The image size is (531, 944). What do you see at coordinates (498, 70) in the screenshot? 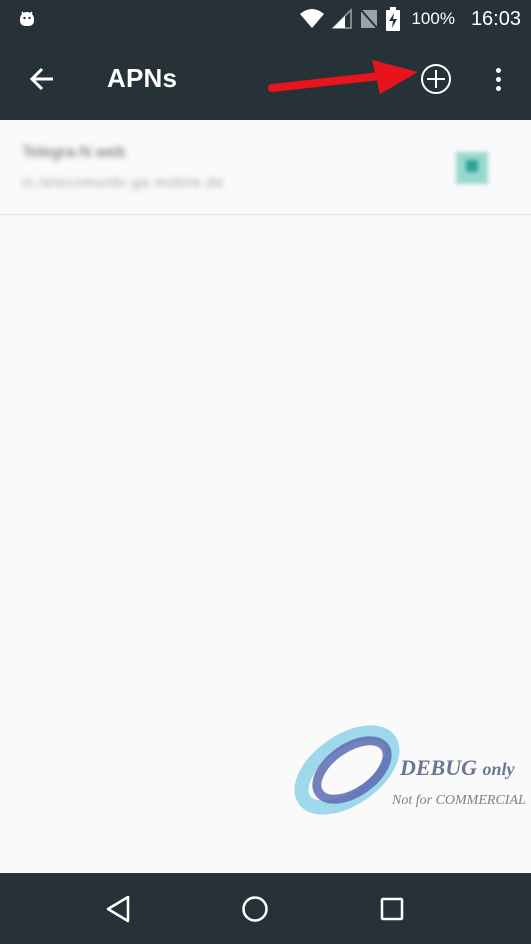
I see `more-vert-icon` at bounding box center [498, 70].